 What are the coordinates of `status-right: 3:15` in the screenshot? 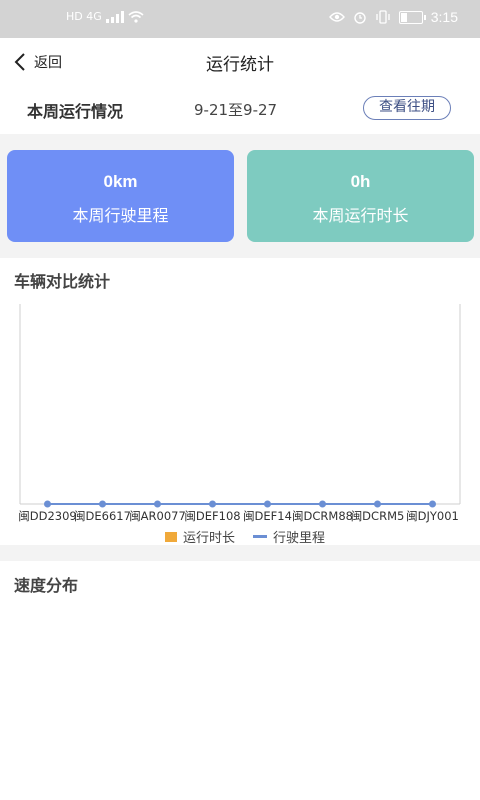 It's located at (393, 17).